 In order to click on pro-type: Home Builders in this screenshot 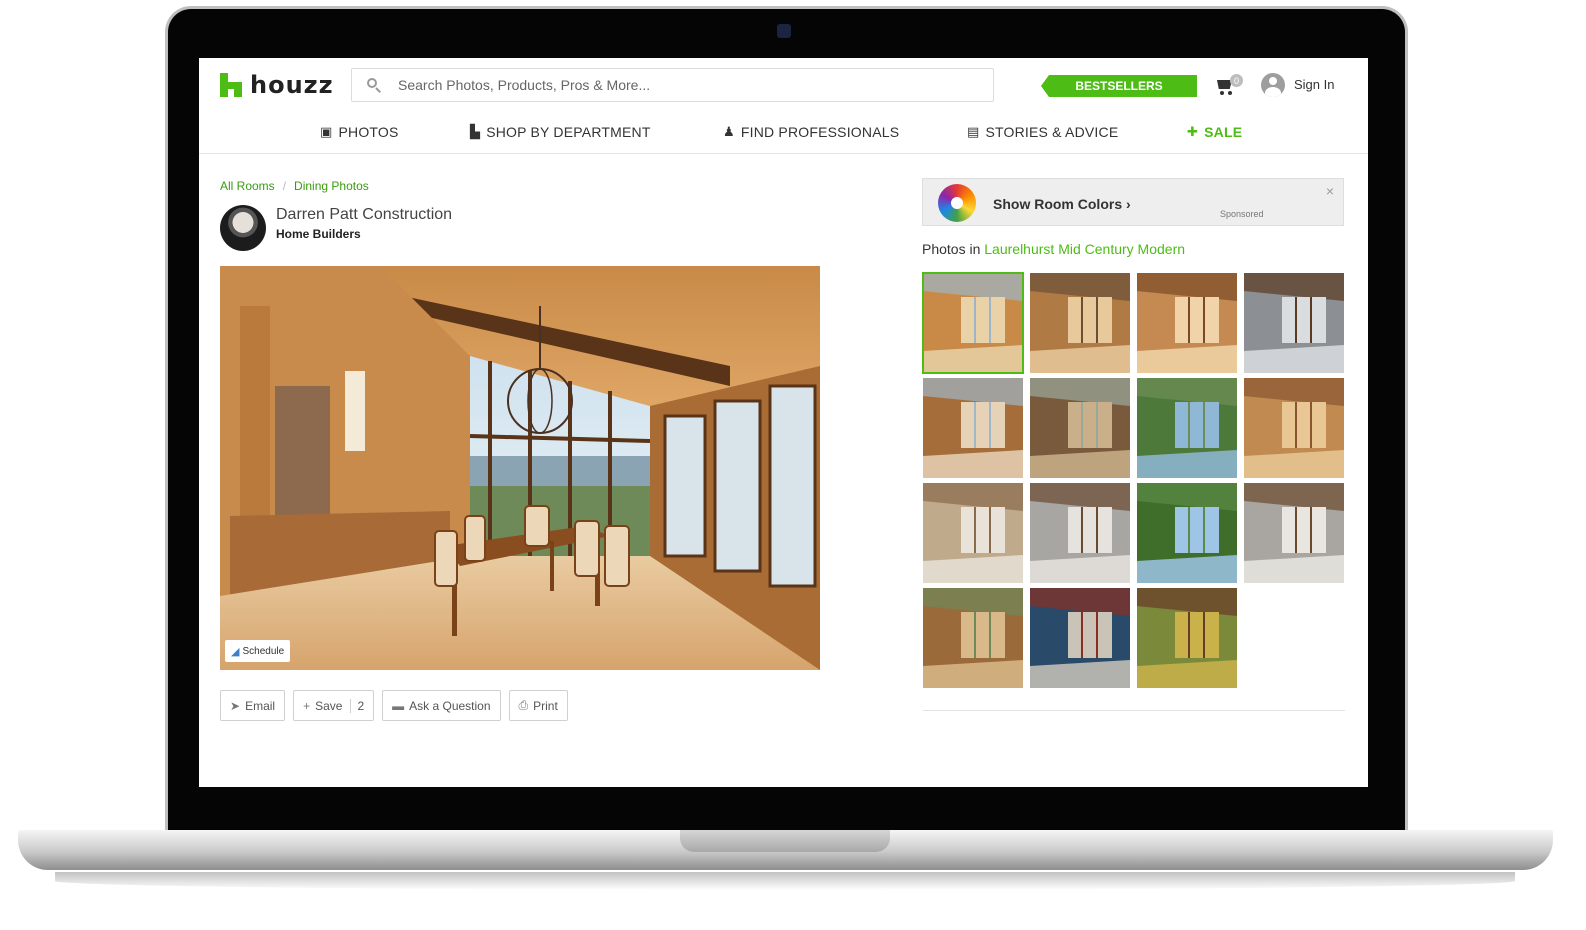, I will do `click(318, 234)`.